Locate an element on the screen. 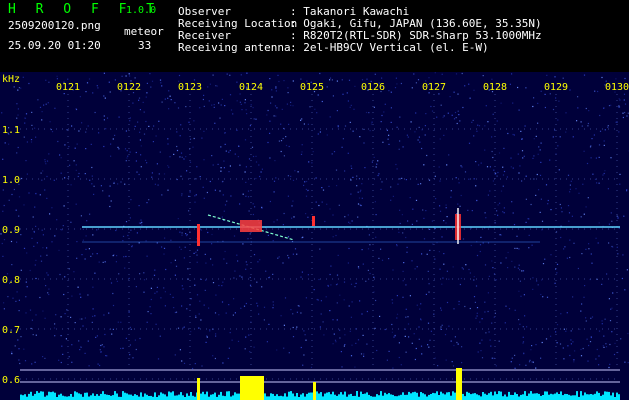 The image size is (629, 400). x-tick-label: 0125 is located at coordinates (312, 87).